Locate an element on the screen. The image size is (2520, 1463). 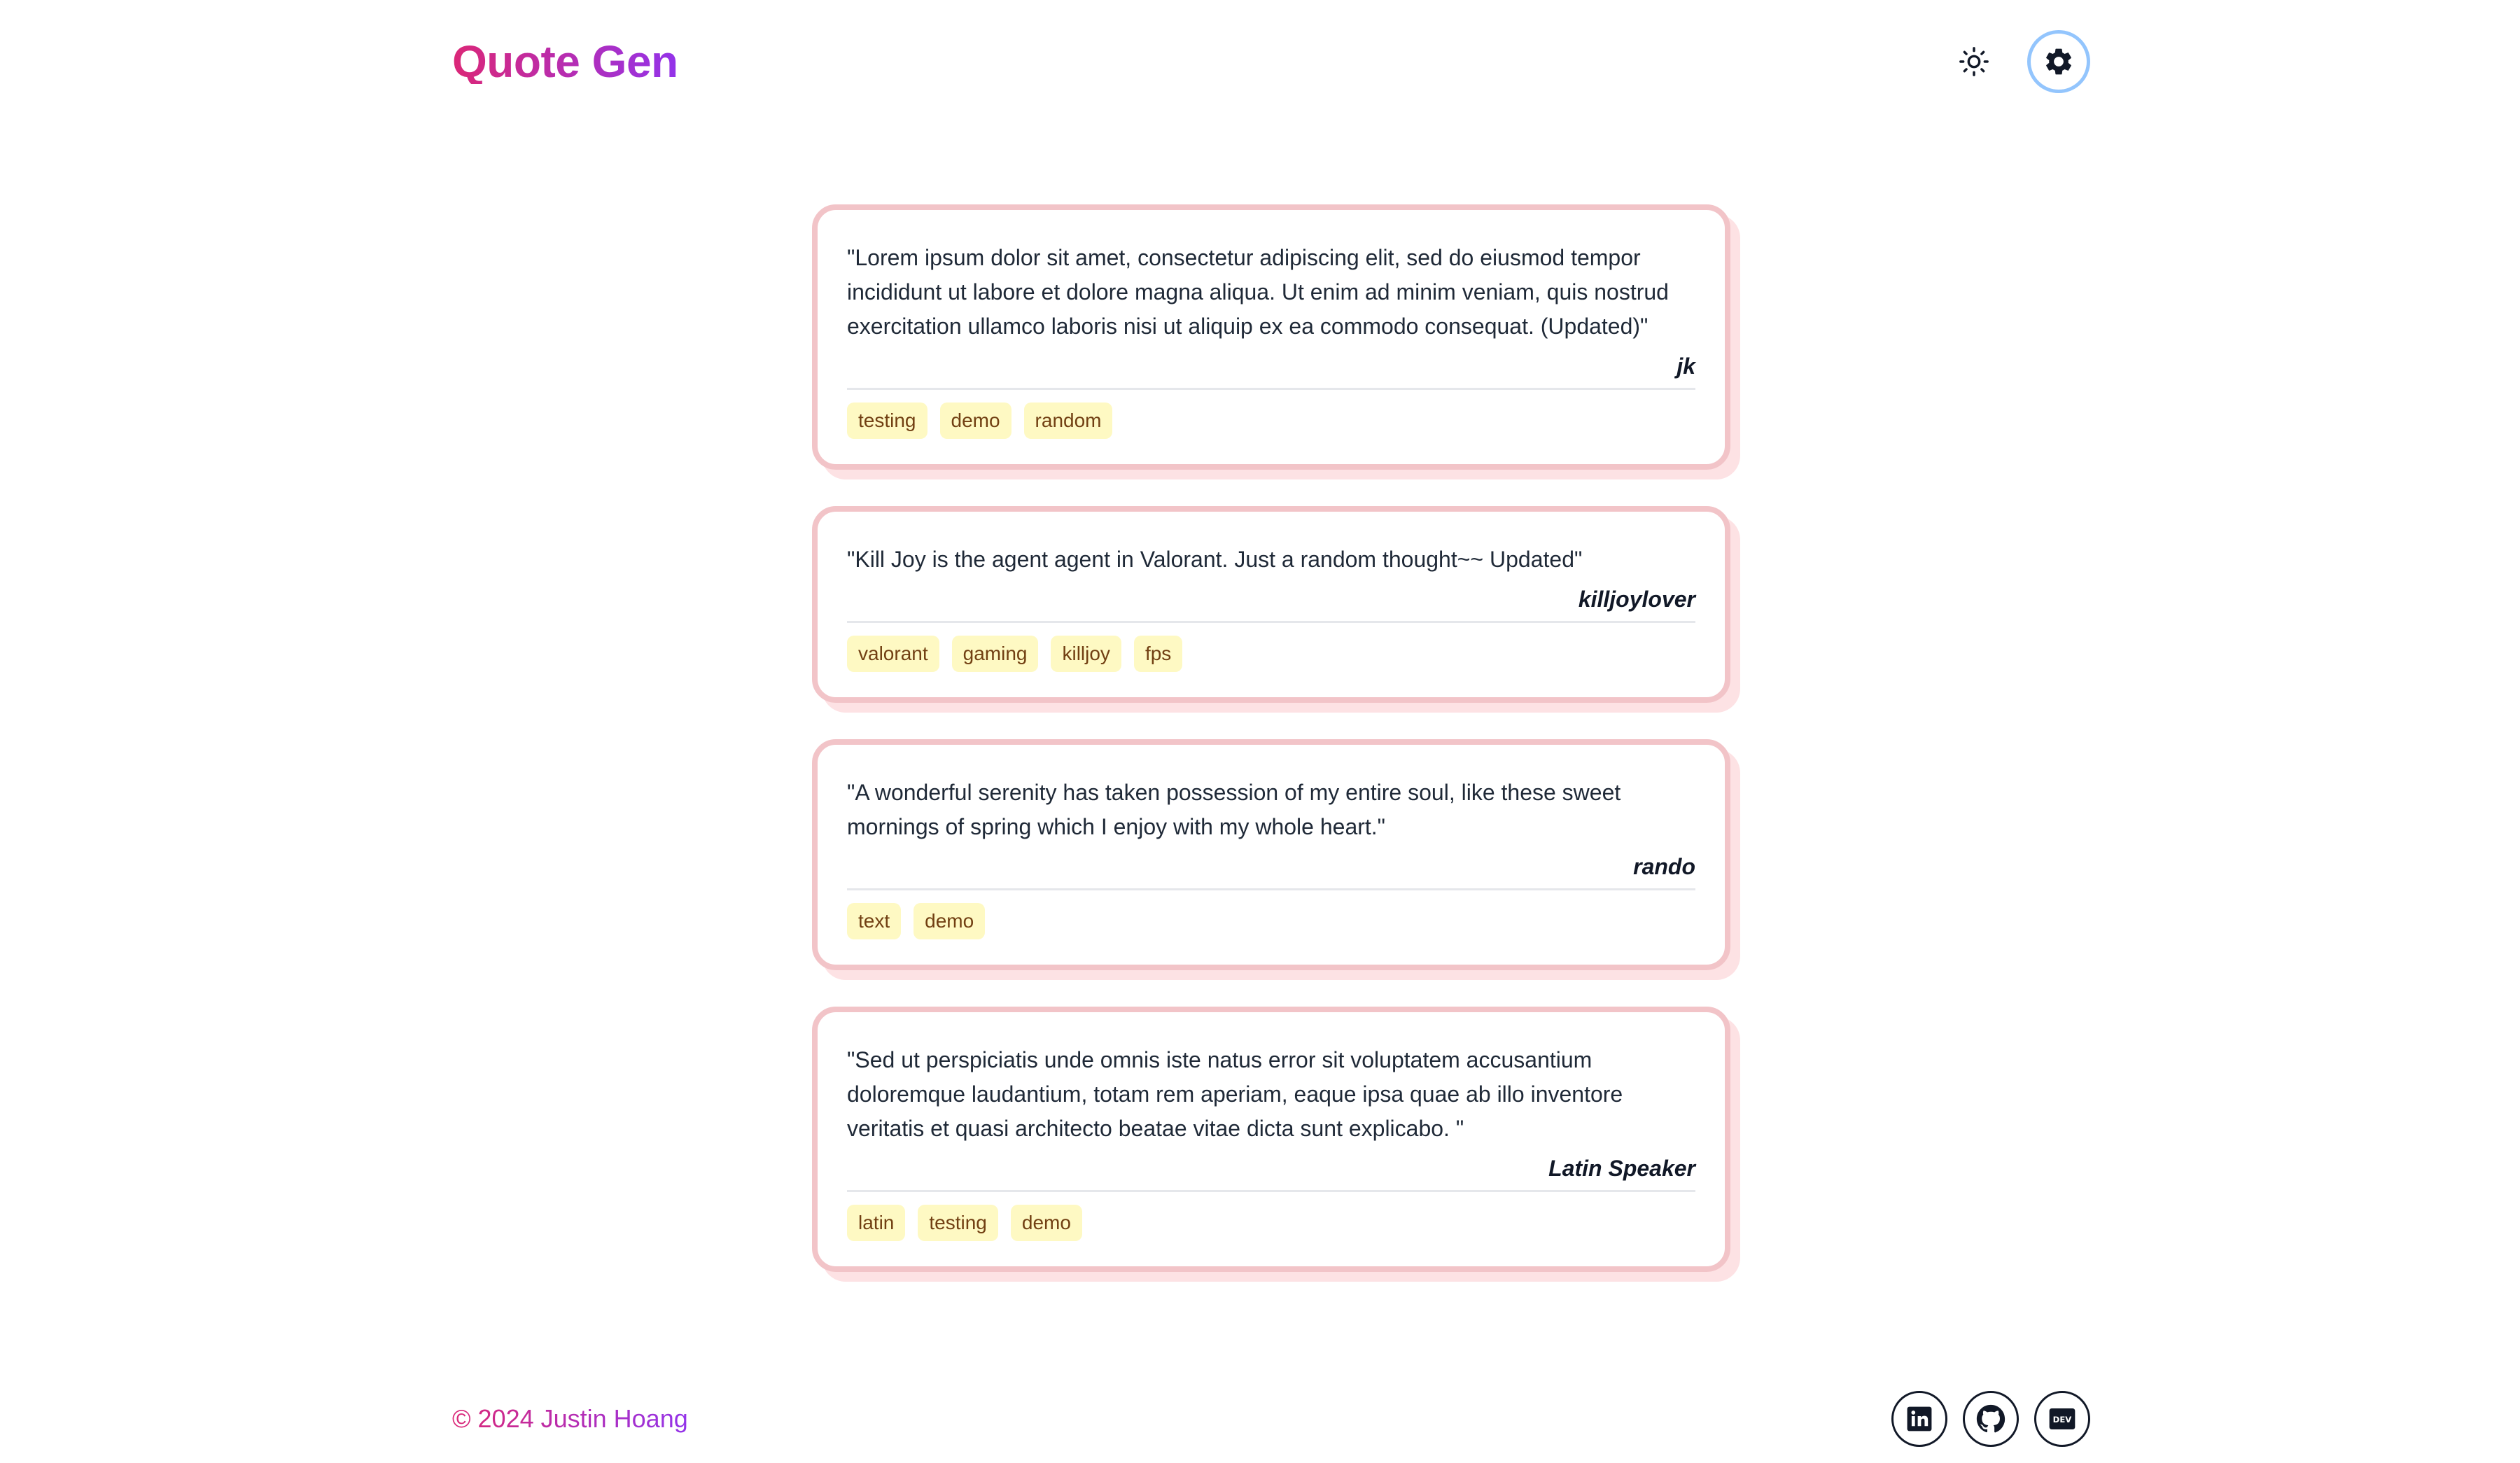
tag: killjoy is located at coordinates (1086, 654).